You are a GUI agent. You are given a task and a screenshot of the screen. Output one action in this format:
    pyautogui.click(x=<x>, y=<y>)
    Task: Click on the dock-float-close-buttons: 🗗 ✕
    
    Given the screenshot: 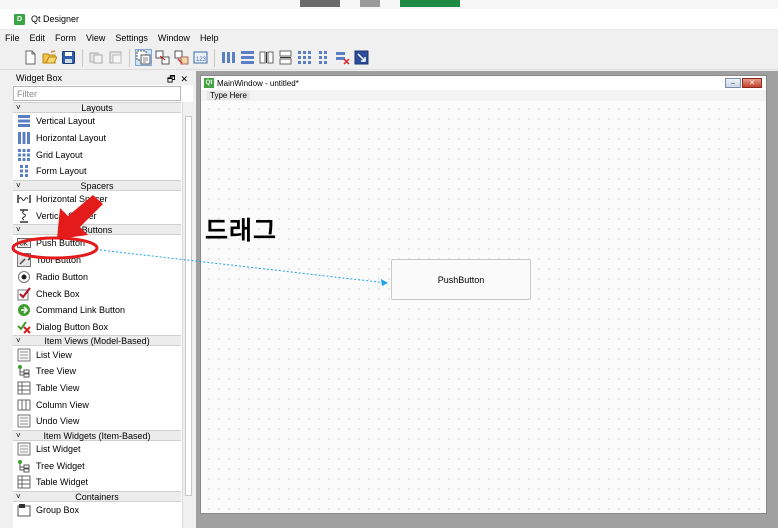 What is the action you would take?
    pyautogui.click(x=177, y=80)
    